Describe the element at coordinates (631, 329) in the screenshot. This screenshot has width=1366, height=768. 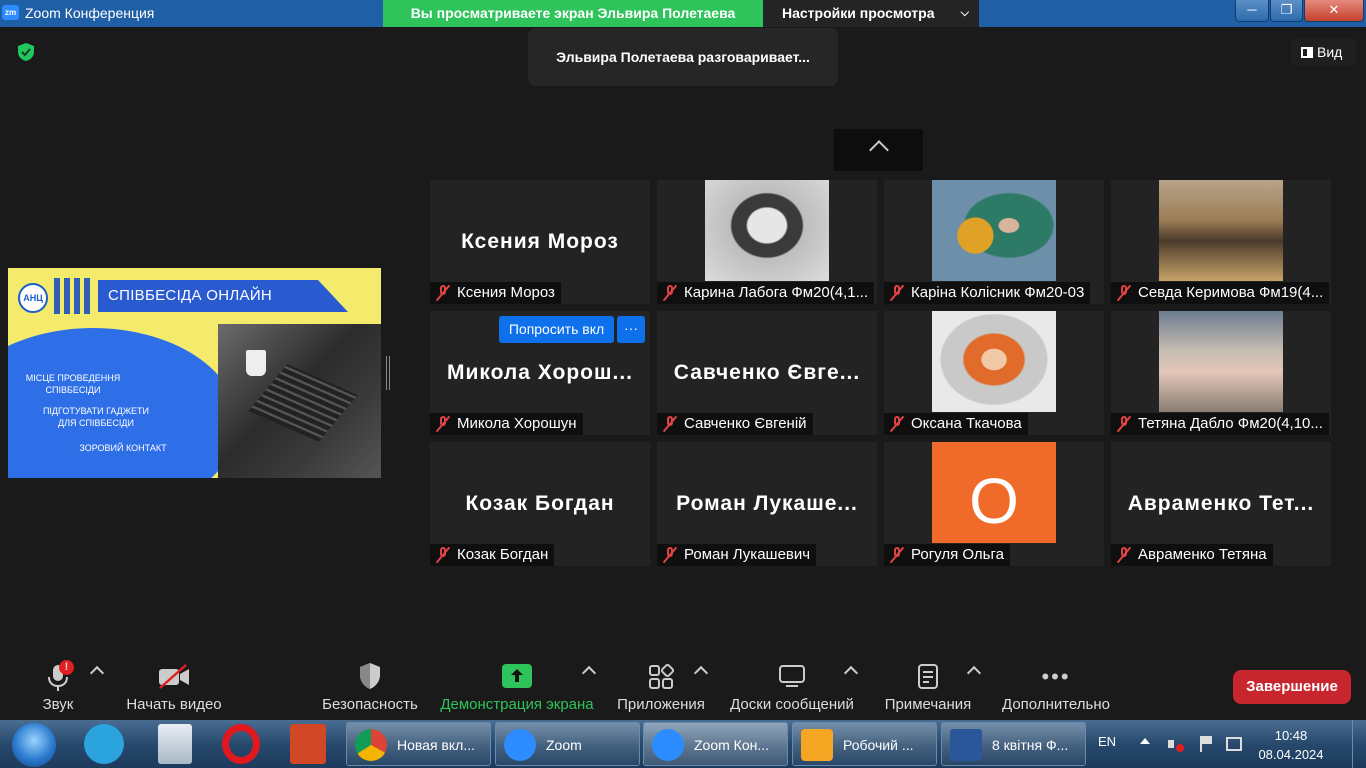
I see `tile-more-button: ···` at that location.